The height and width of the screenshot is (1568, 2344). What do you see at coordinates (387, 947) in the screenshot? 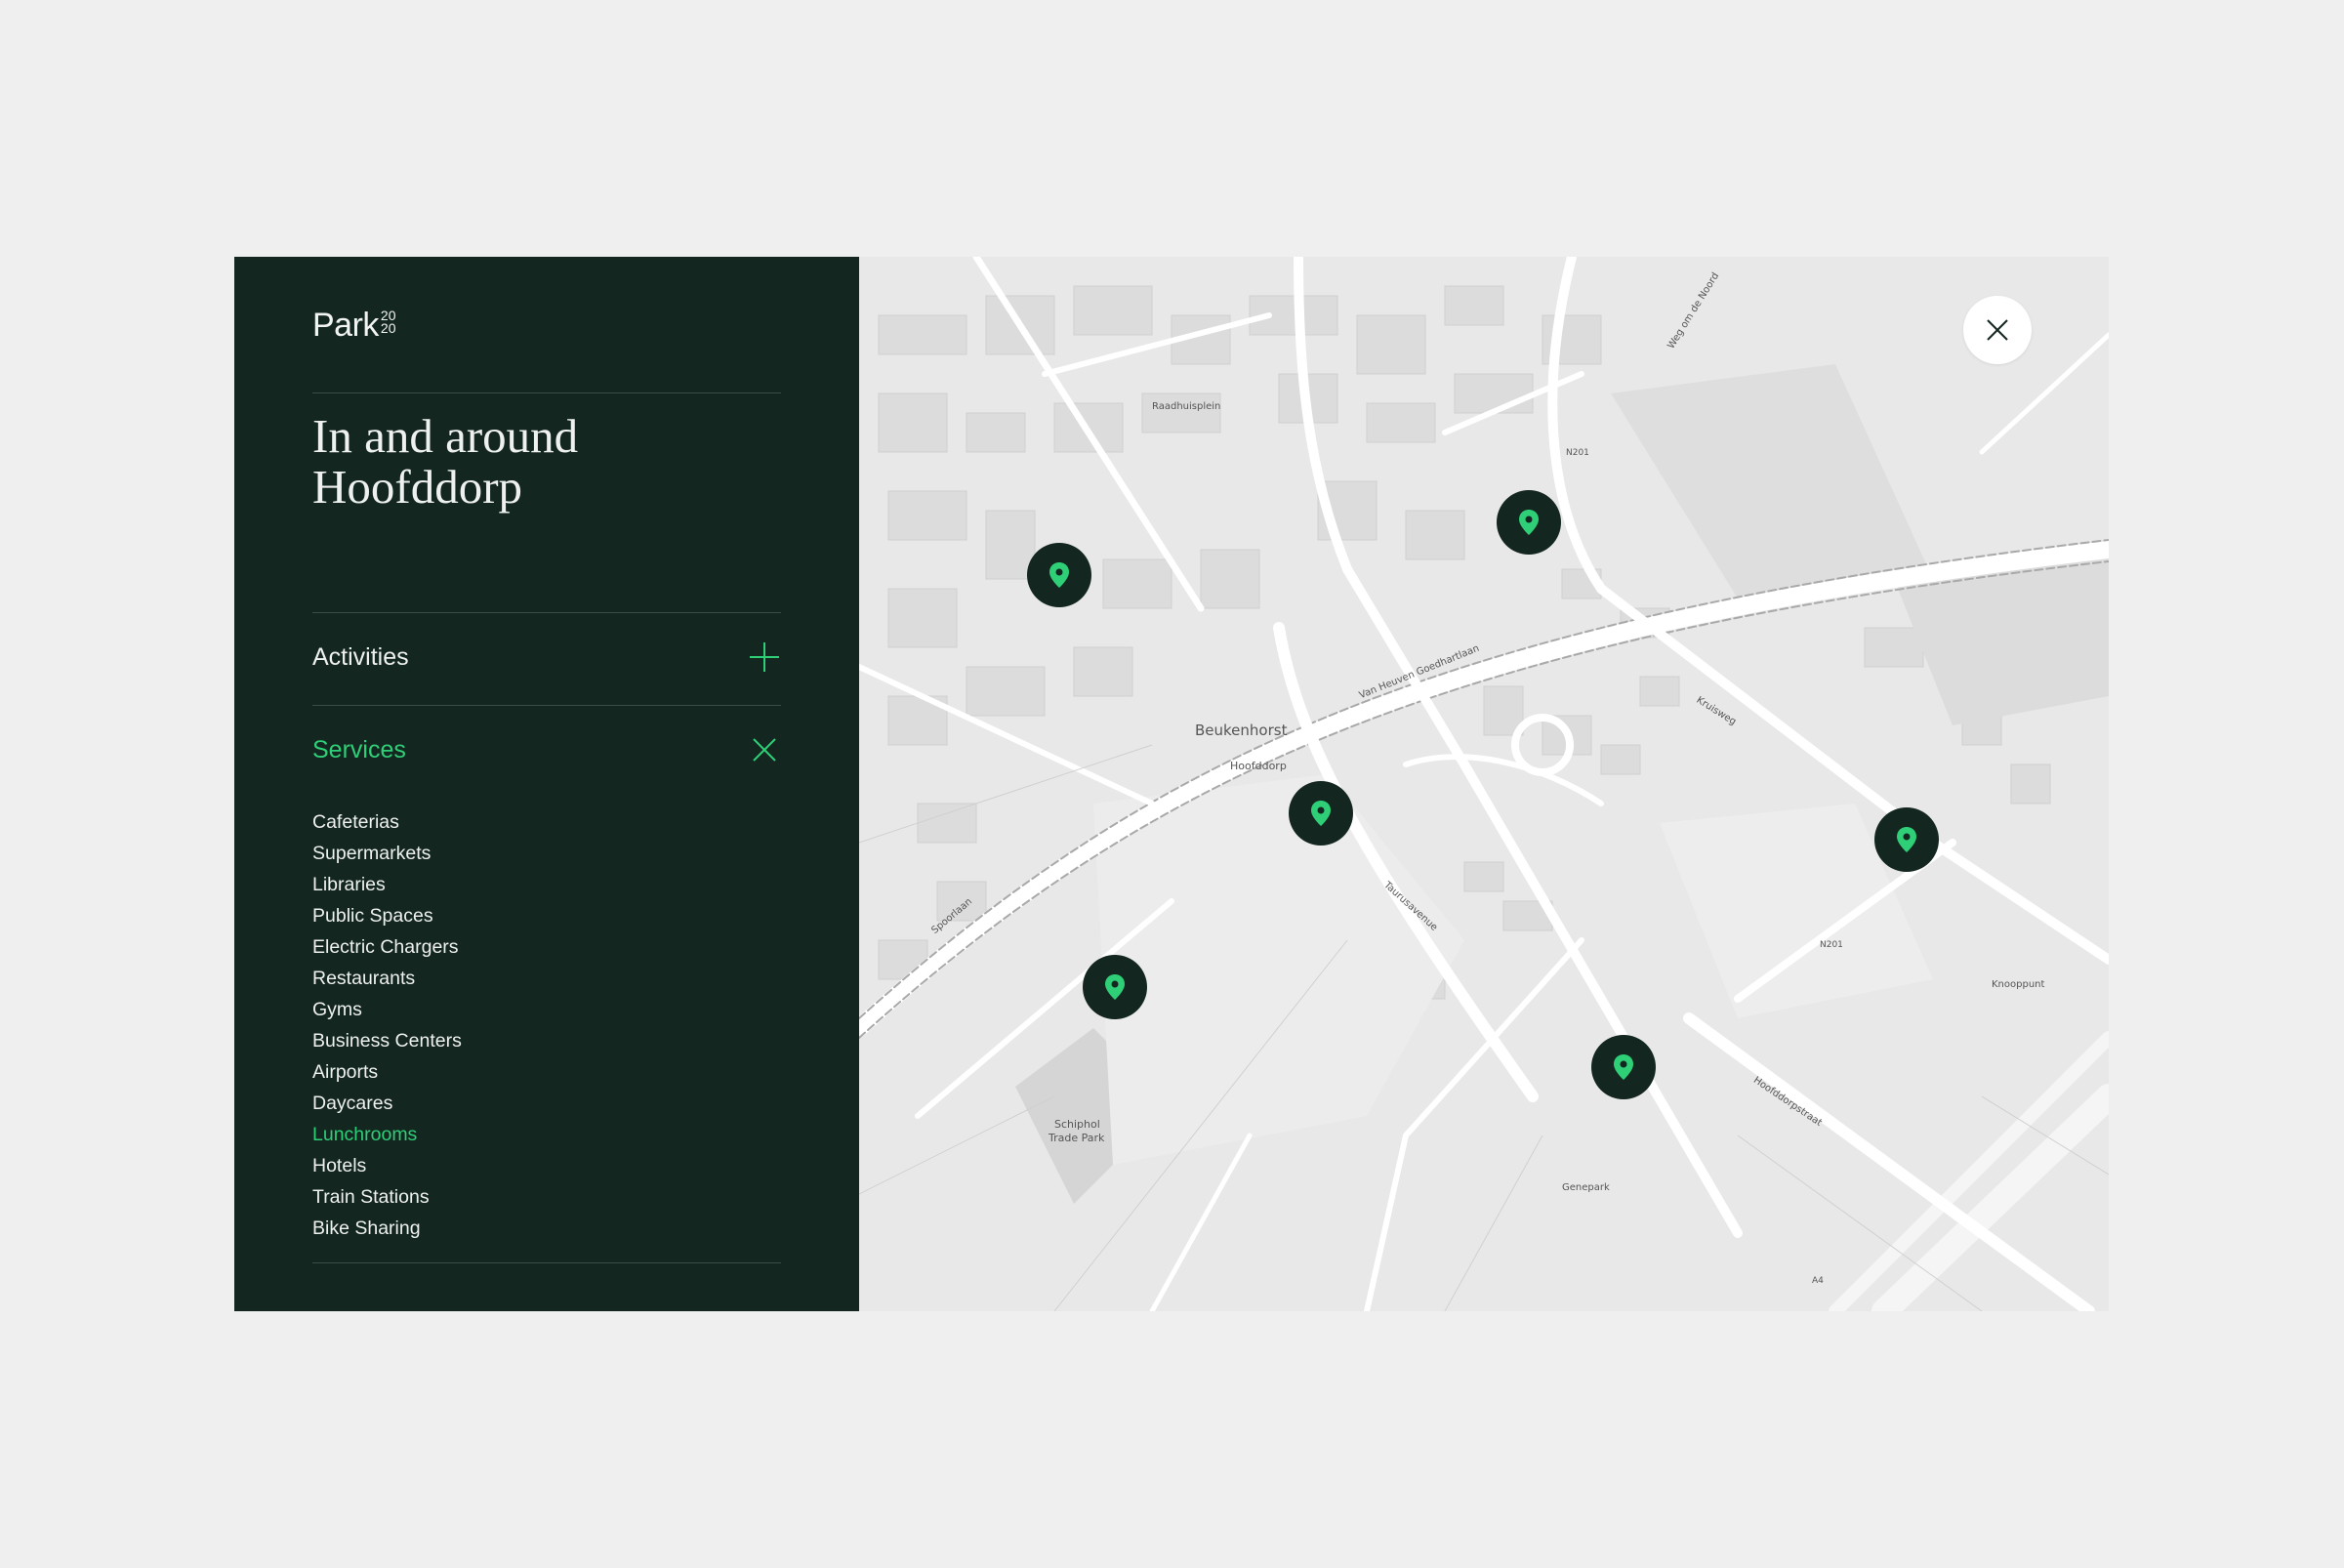
I see `service-item-electric-chargers: Electric Chargers` at bounding box center [387, 947].